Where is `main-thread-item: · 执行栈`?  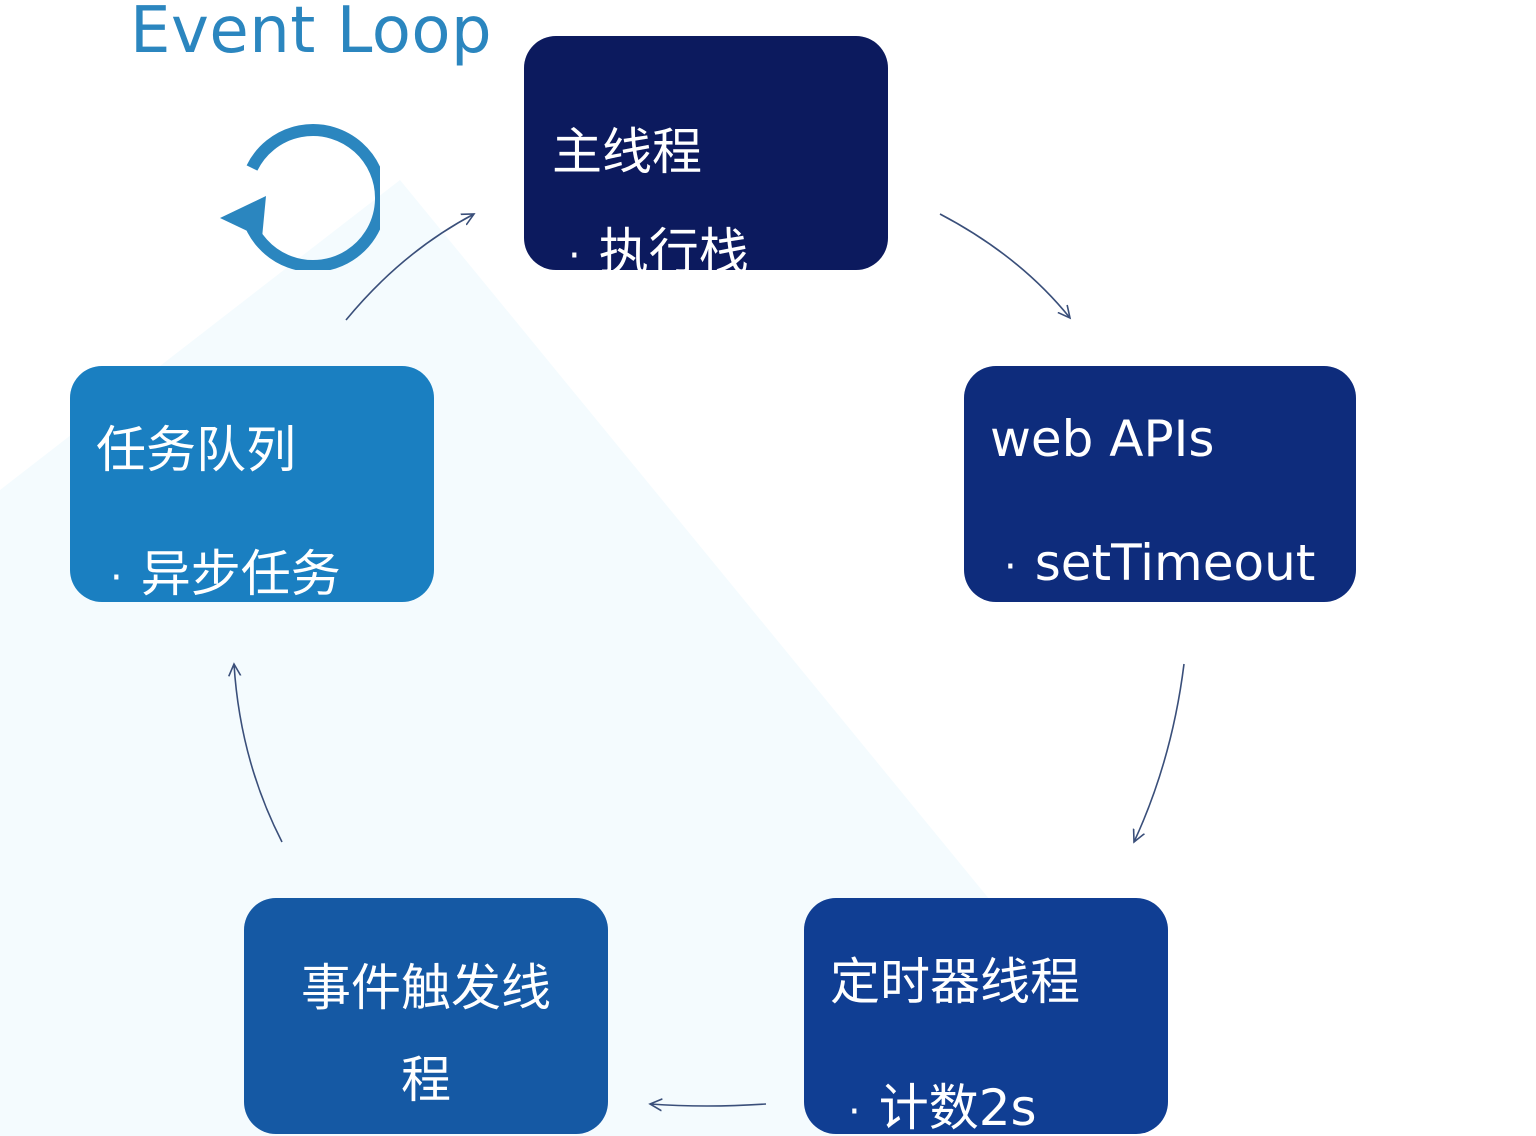 main-thread-item: · 执行栈 is located at coordinates (658, 248).